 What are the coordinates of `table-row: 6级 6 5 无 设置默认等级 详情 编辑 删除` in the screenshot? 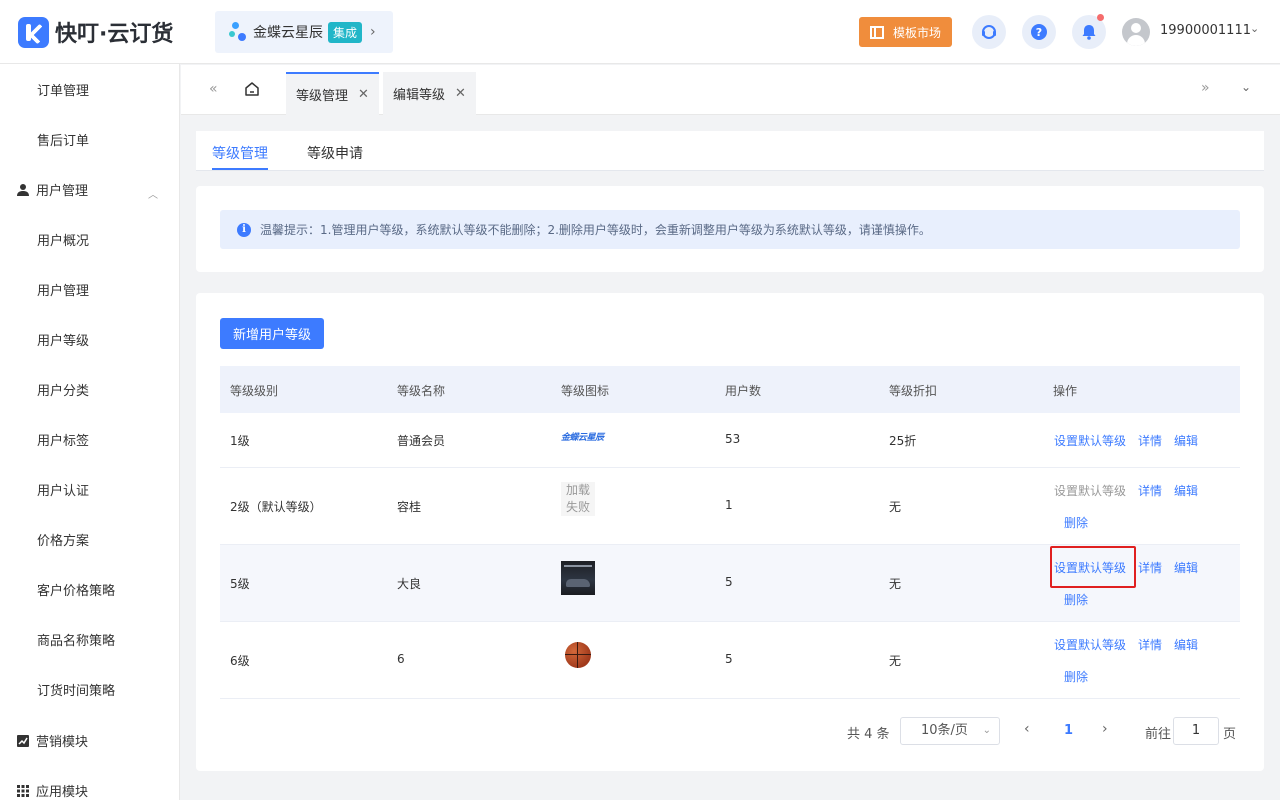 It's located at (730, 660).